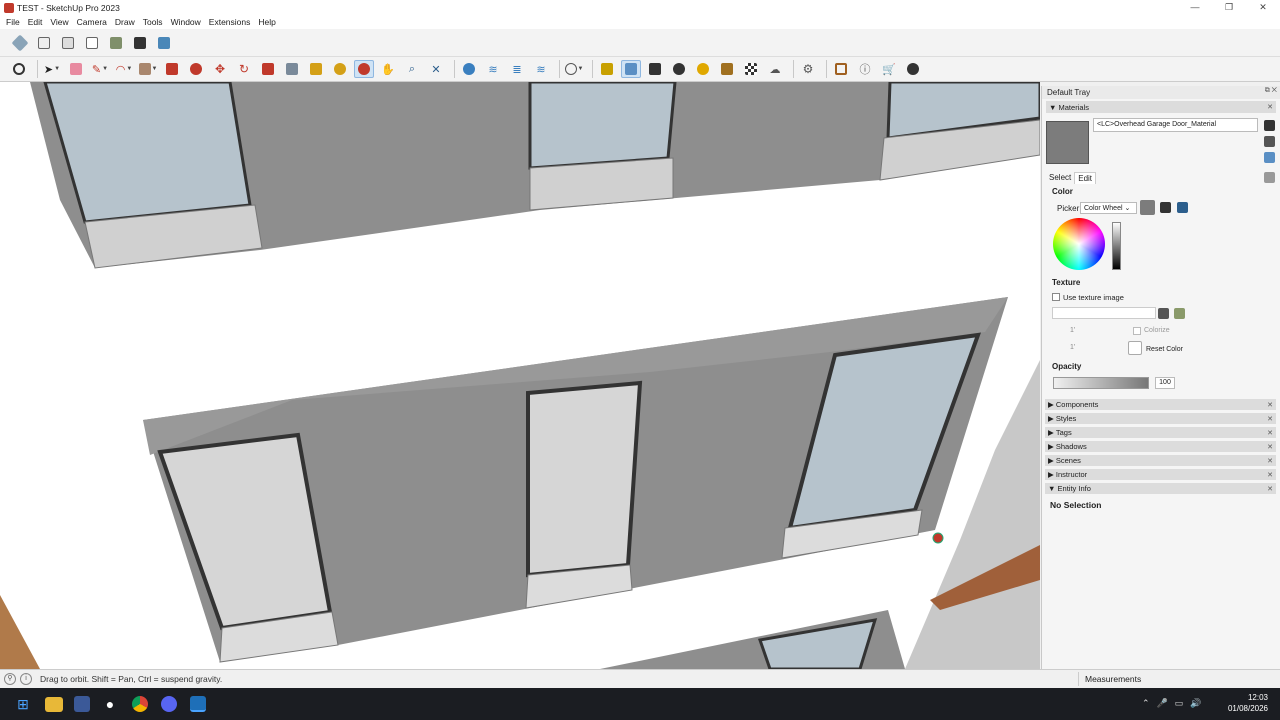 The image size is (1280, 720). I want to click on top-view-button, so click(44, 43).